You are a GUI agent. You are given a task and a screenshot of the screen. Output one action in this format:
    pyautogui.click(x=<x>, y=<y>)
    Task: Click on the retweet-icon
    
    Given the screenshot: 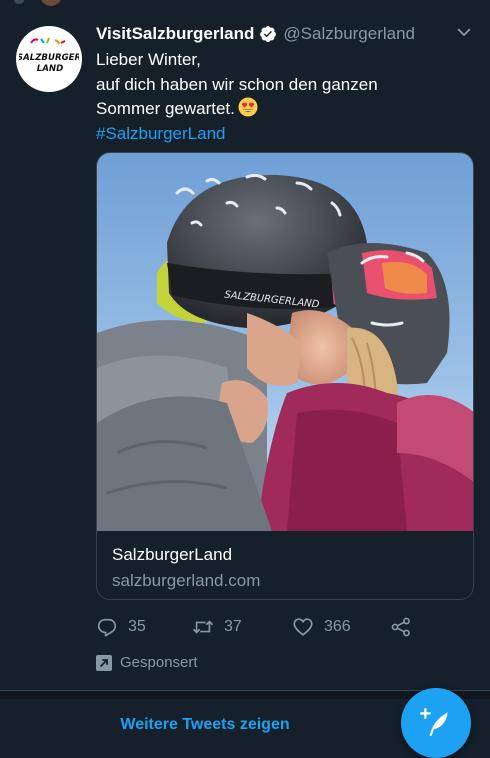 What is the action you would take?
    pyautogui.click(x=203, y=627)
    